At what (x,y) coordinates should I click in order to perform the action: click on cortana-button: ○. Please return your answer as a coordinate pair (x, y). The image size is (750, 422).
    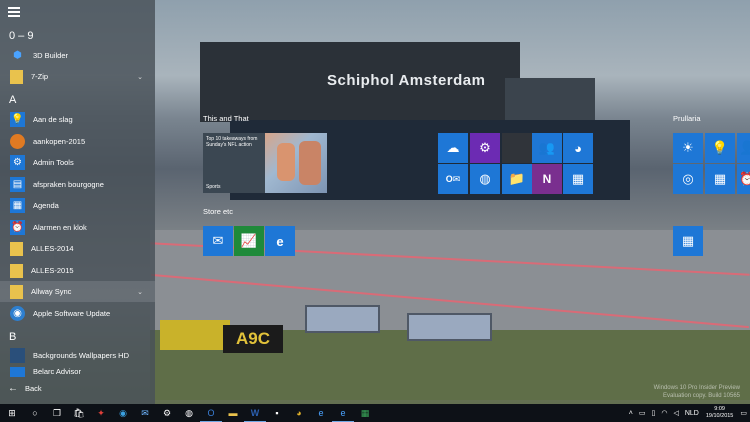
    Looking at the image, I should click on (35, 413).